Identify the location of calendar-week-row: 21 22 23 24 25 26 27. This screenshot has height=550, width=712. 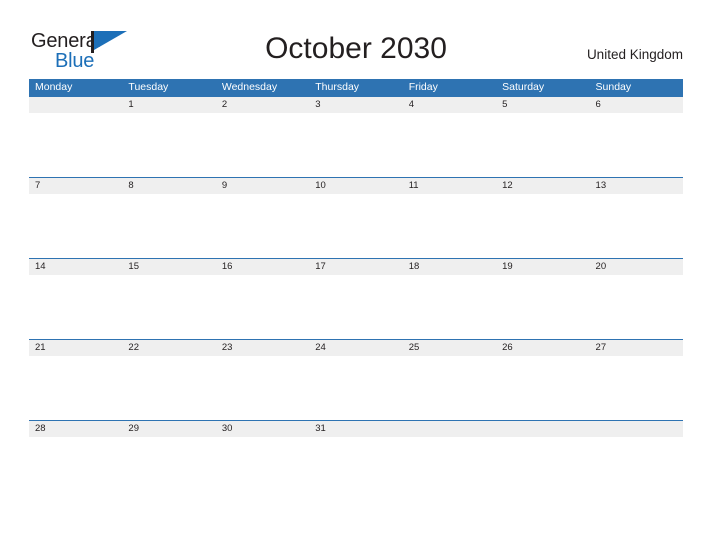
(356, 379).